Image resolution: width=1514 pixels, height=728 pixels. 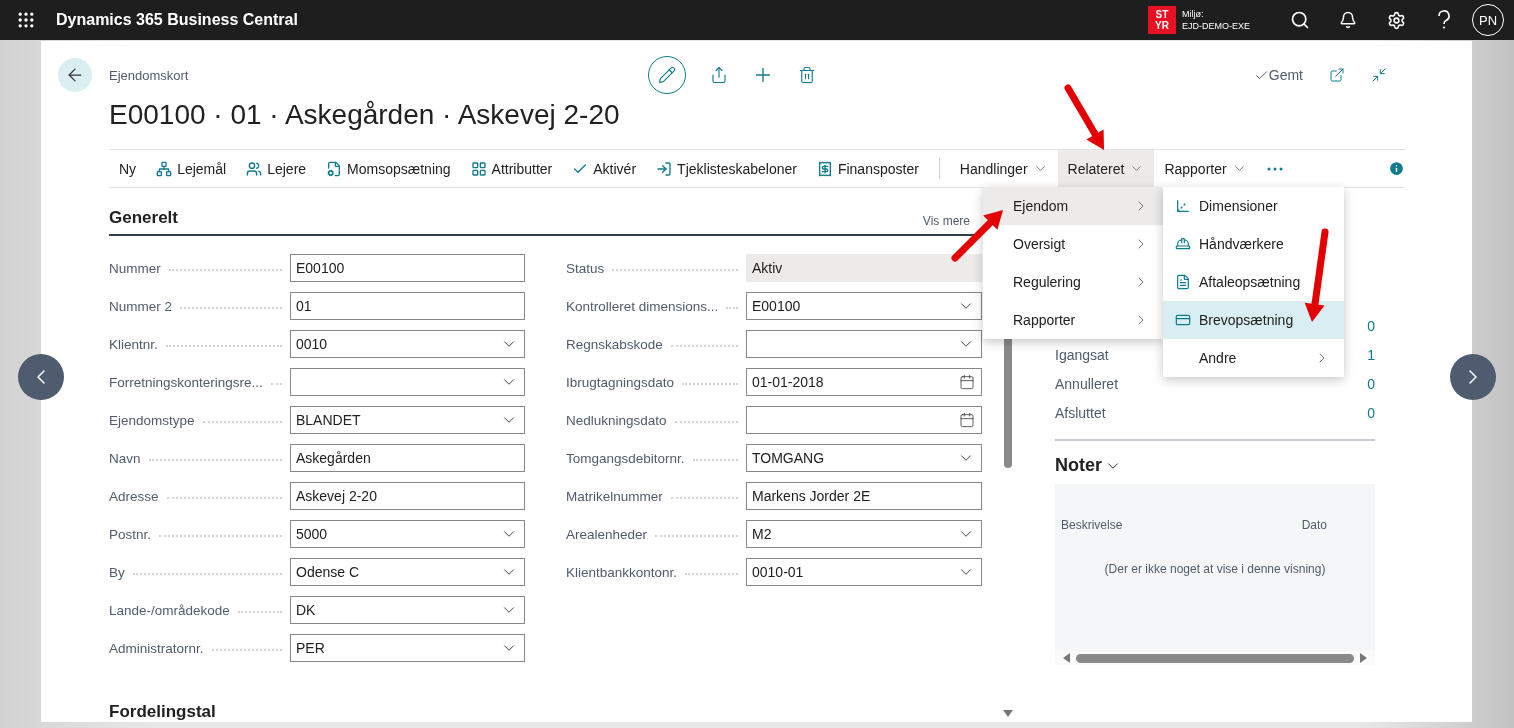 I want to click on dropdown-field: 5000, so click(x=407, y=534).